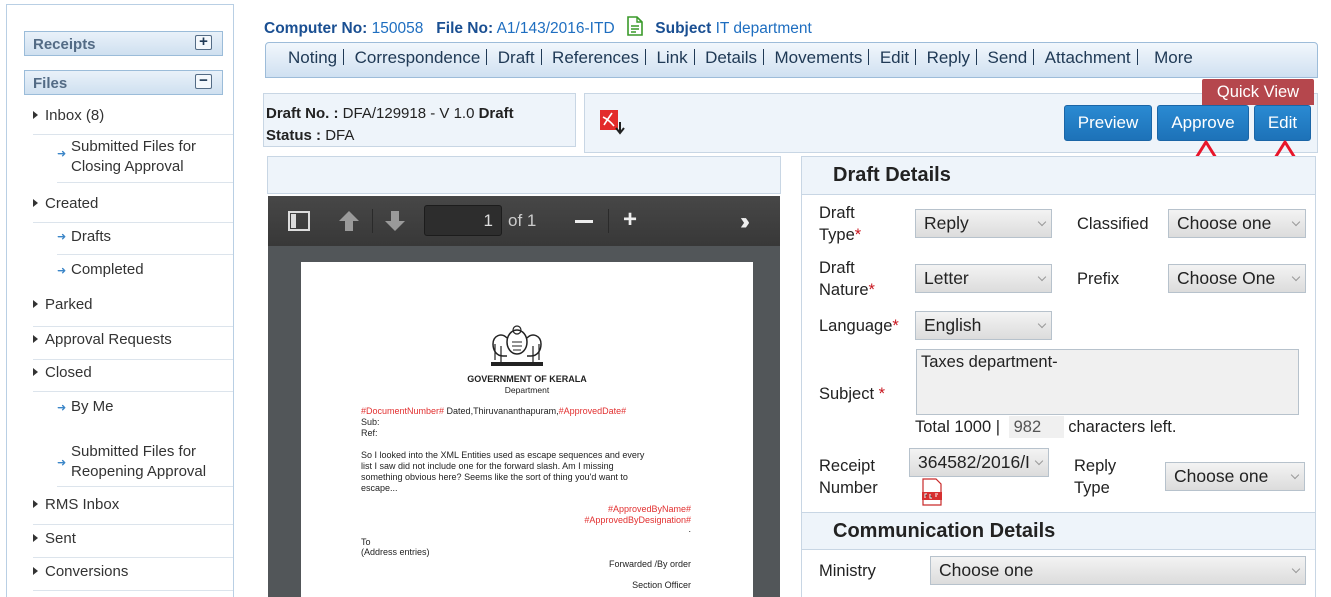 This screenshot has height=597, width=1331. Describe the element at coordinates (613, 125) in the screenshot. I see `pdf-download-icon` at that location.